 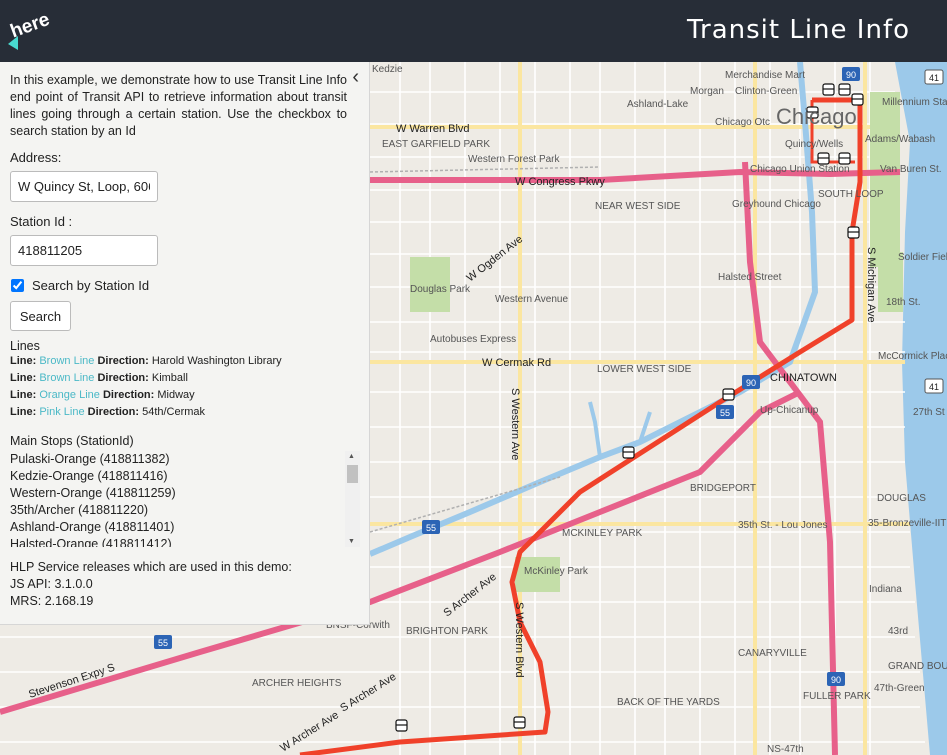 What do you see at coordinates (40, 316) in the screenshot?
I see `search-button: Search` at bounding box center [40, 316].